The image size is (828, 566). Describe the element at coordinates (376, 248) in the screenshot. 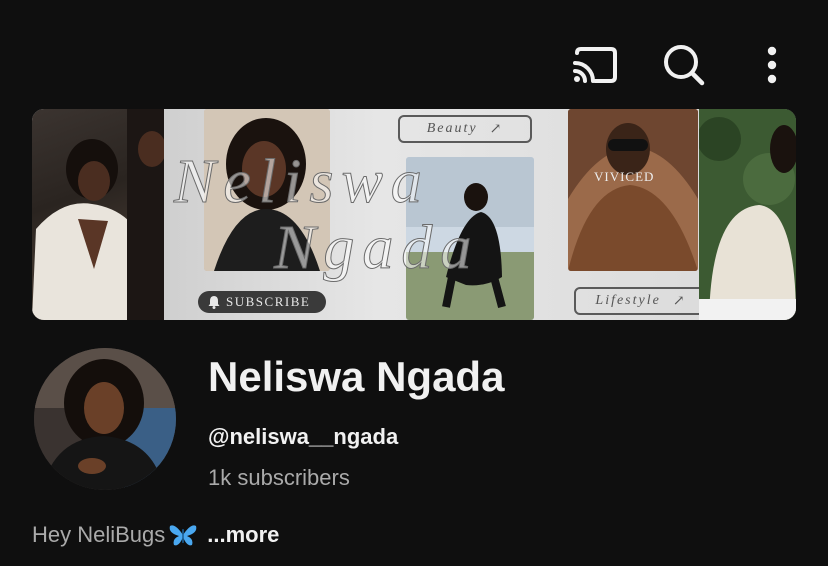

I see `banner-script-line2: Ngada` at that location.